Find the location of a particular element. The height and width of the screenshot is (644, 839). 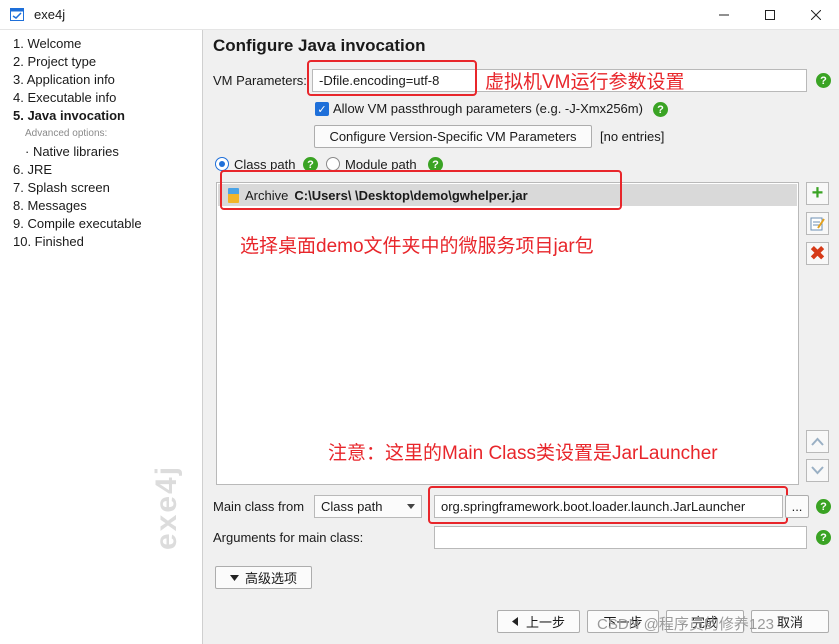

step-executable-info: 4. Executable info is located at coordinates (64, 97).